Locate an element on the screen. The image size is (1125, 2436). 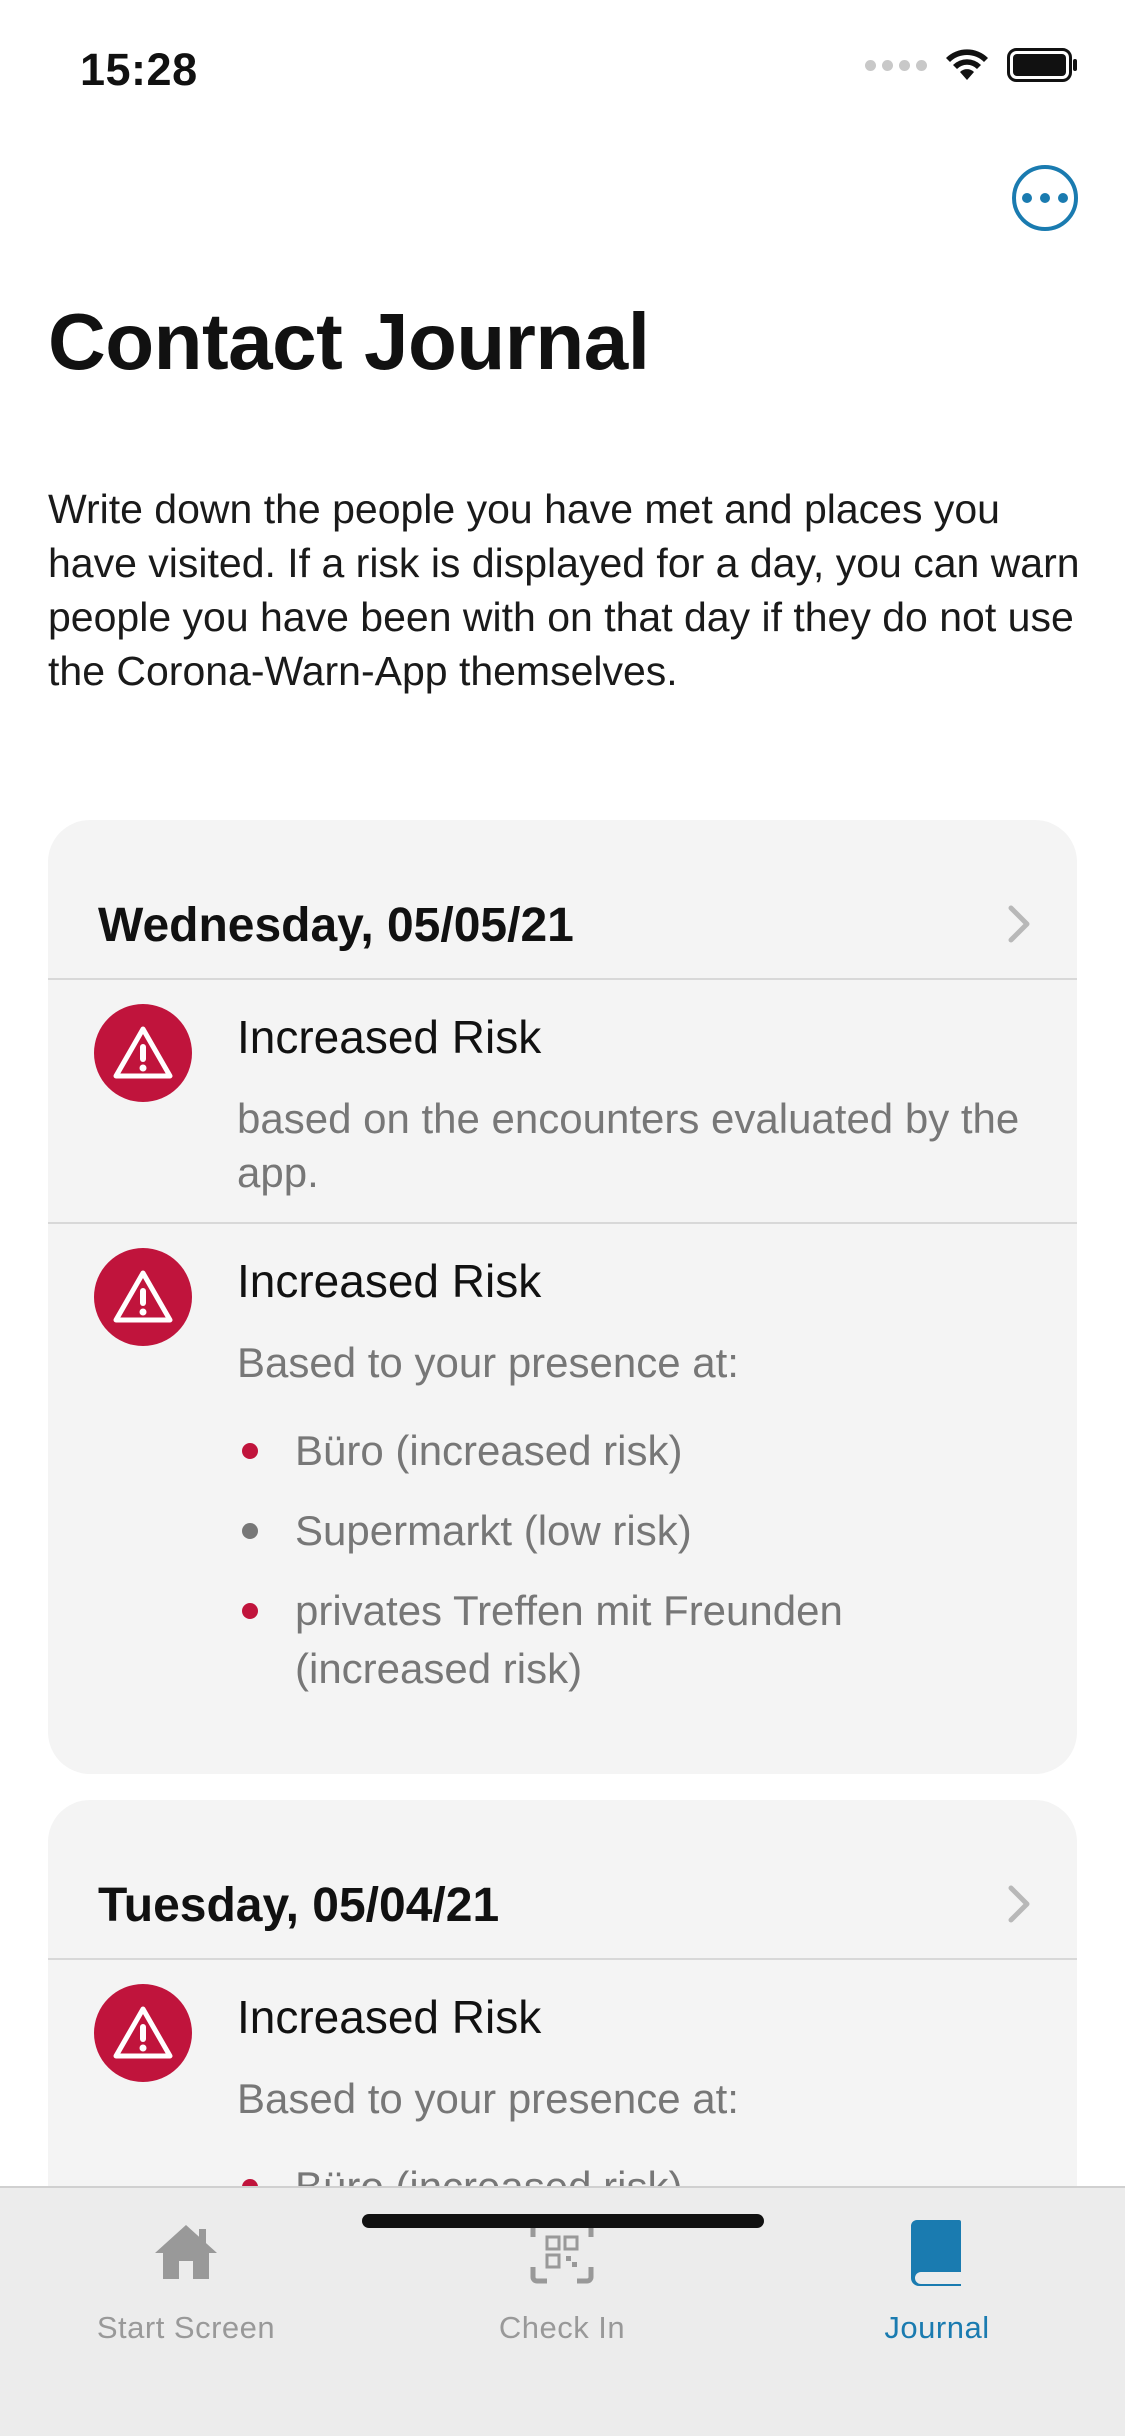
home-icon is located at coordinates (186, 2252).